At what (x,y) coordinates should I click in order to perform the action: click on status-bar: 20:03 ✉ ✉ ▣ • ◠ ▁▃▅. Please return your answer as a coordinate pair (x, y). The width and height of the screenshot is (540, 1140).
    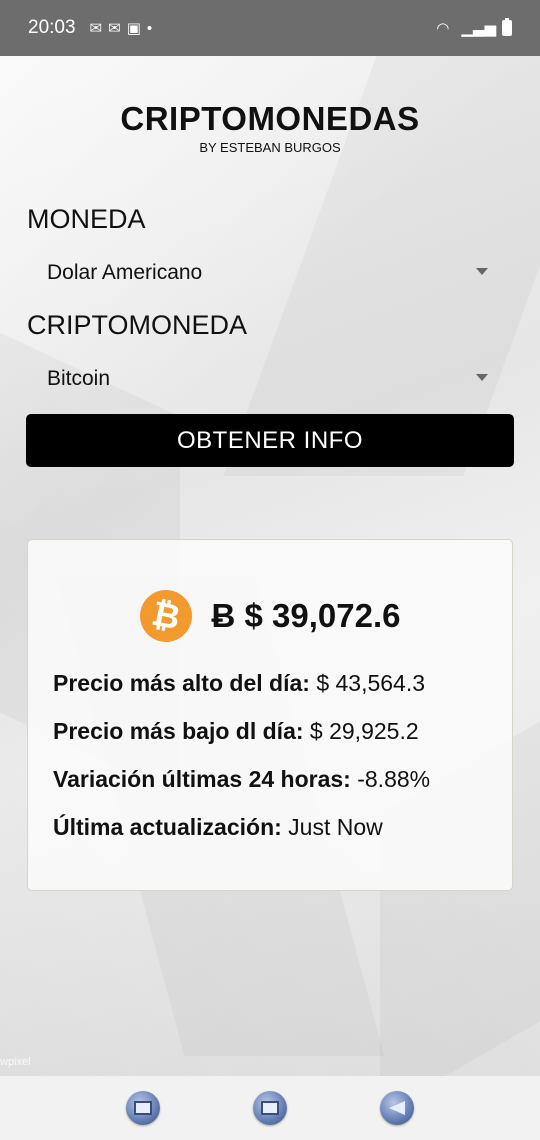
    Looking at the image, I should click on (270, 28).